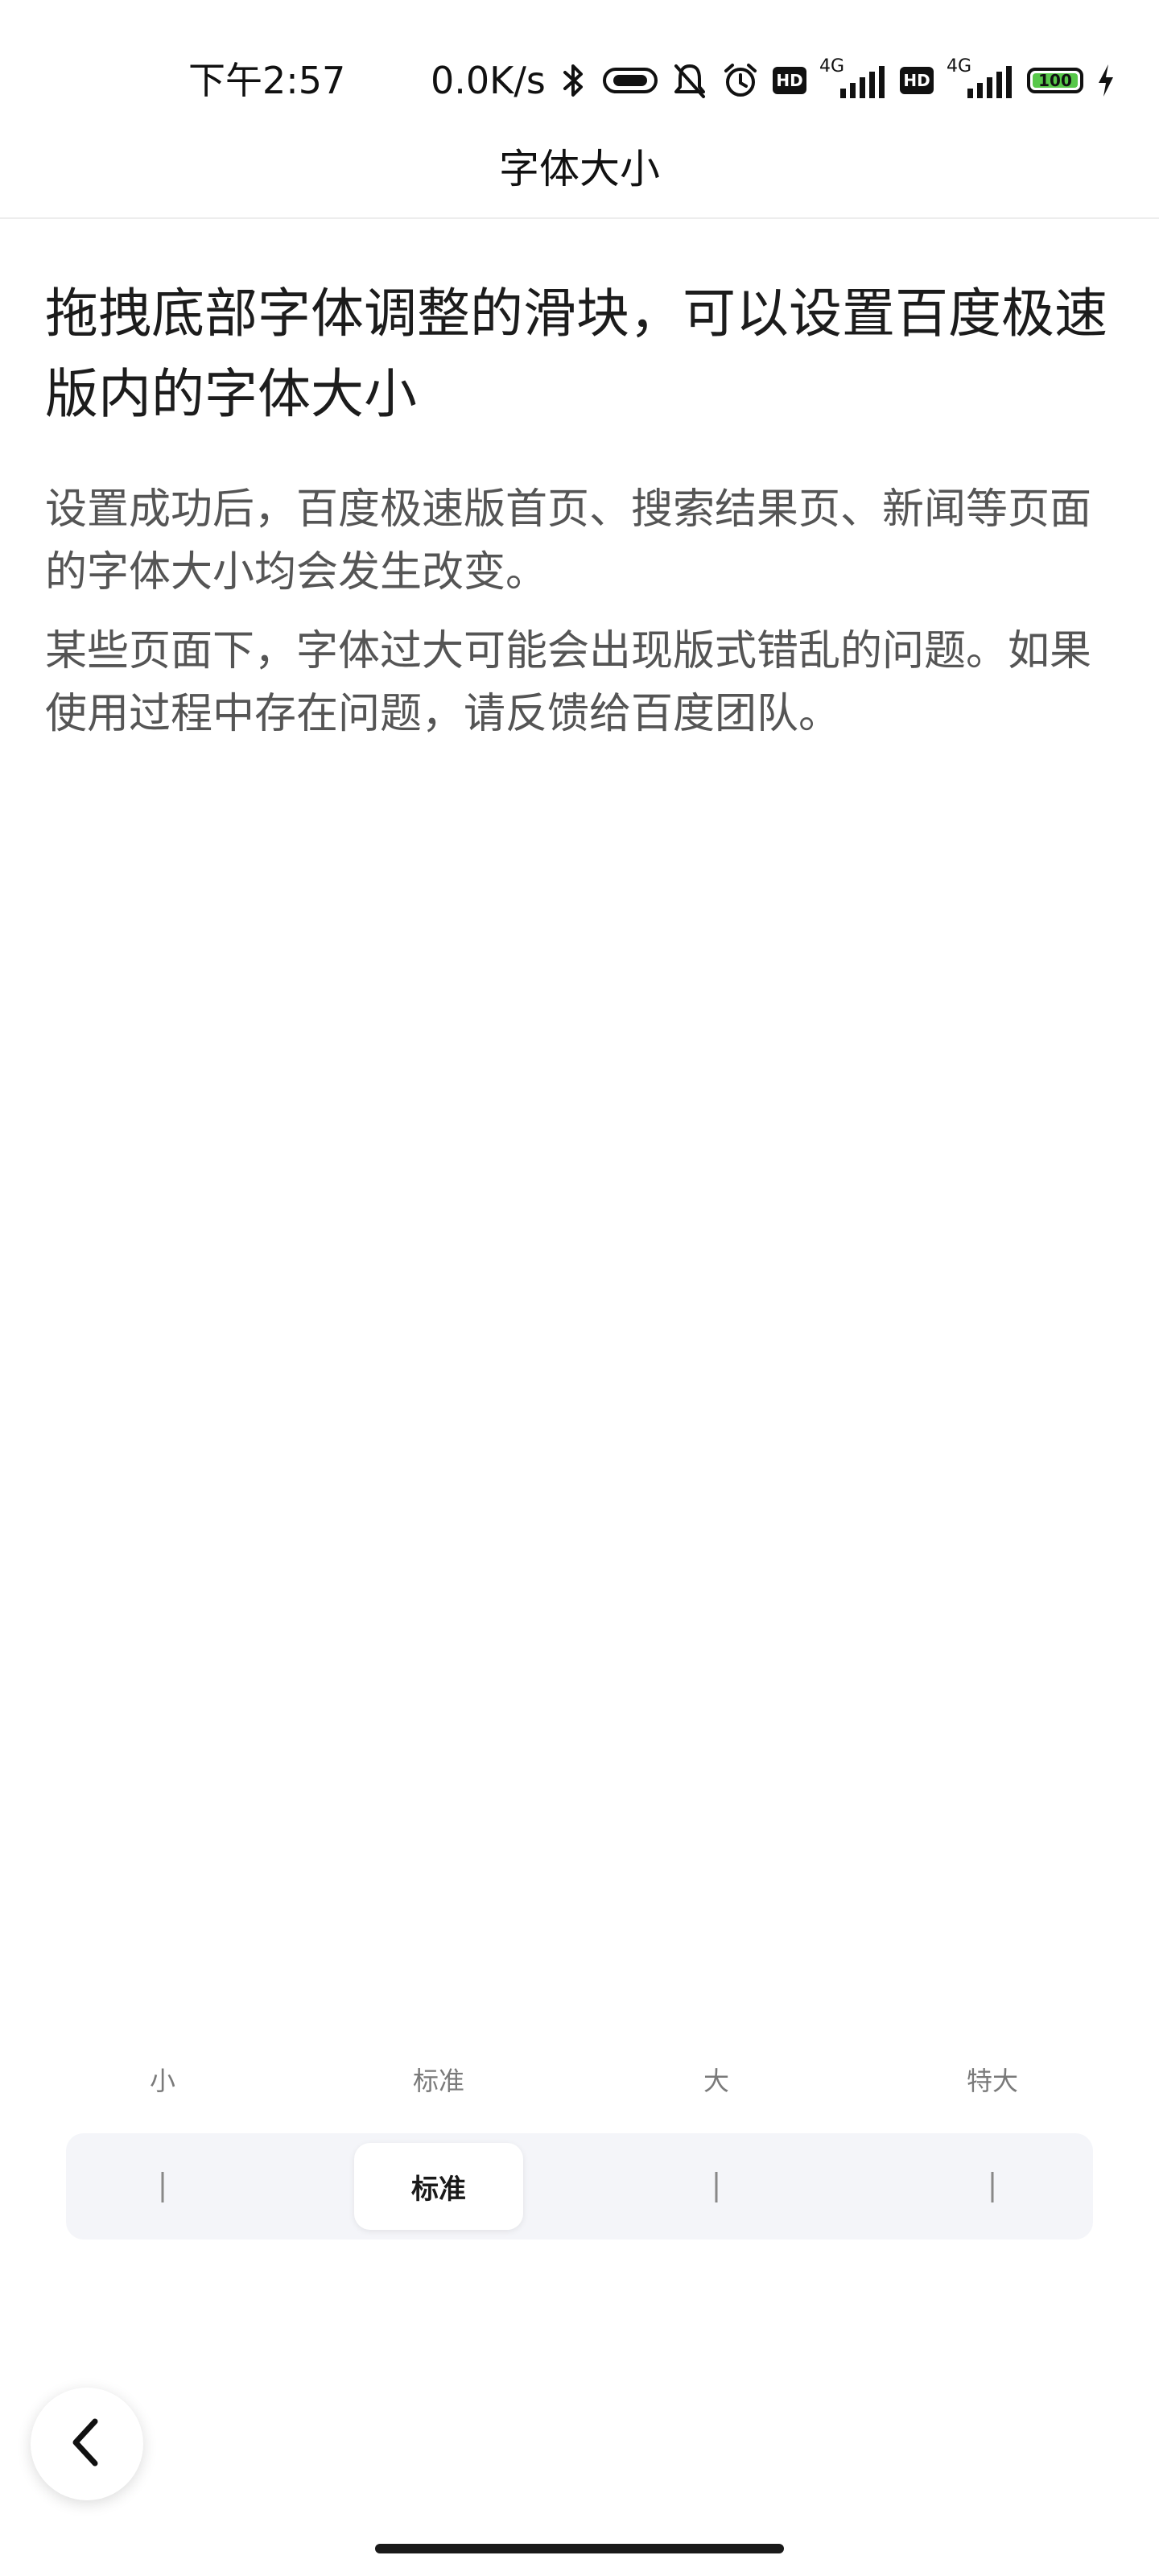  I want to click on video-icon, so click(630, 80).